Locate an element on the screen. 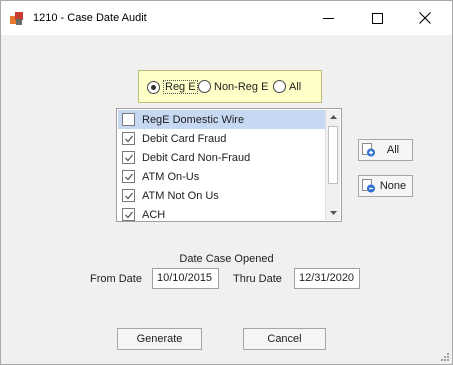 The width and height of the screenshot is (453, 365). list-item: Debit Card Non-Fraud is located at coordinates (222, 157).